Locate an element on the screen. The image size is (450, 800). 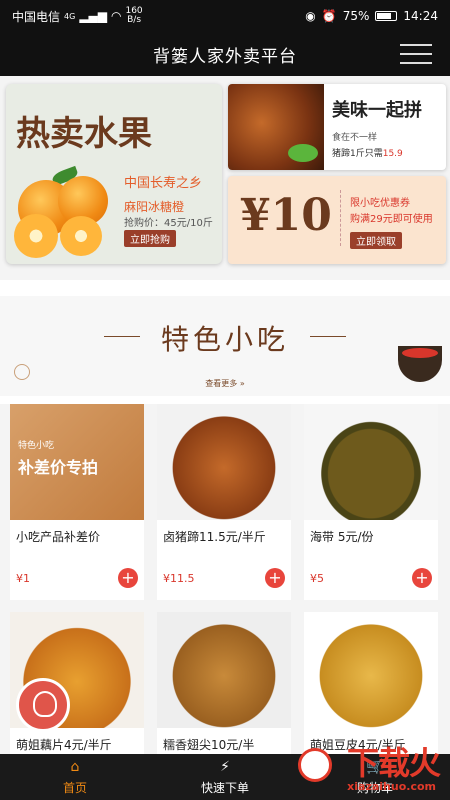
home-icon: ⌂ is located at coordinates (75, 767).